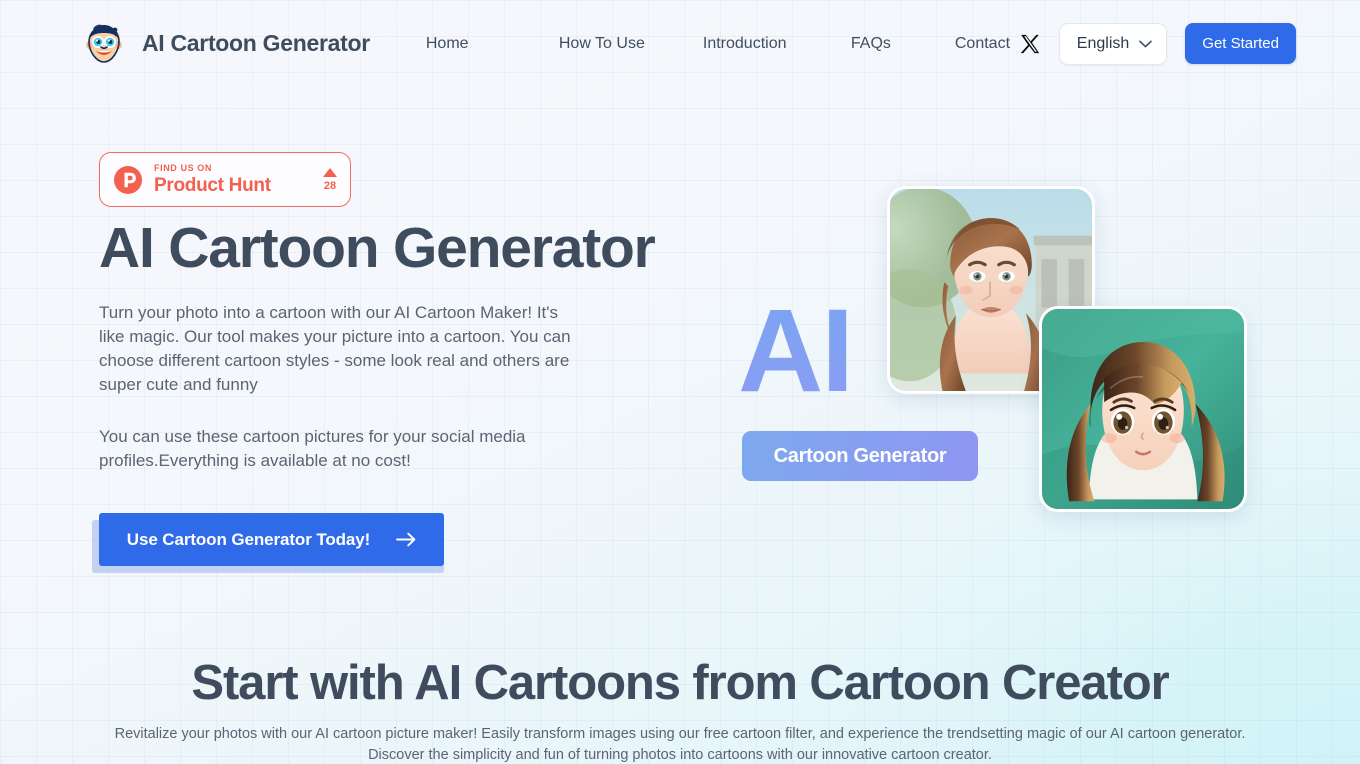 This screenshot has width=1360, height=764. I want to click on product-hunt-badge: FIND US ON Product Hunt 28, so click(225, 179).